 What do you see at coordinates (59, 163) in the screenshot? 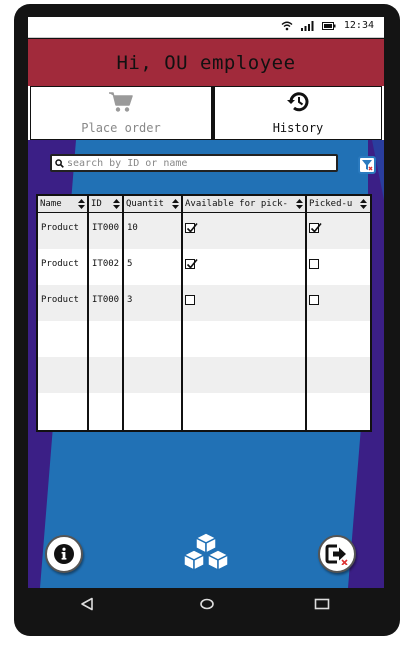
I see `search-icon` at bounding box center [59, 163].